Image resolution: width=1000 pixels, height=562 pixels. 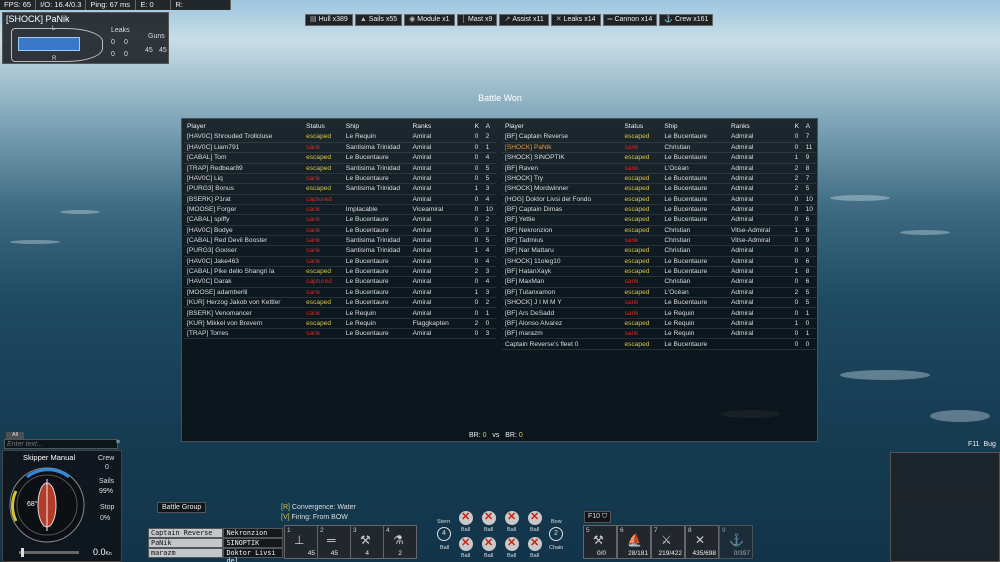 I want to click on hull-diagram: L R, so click(x=57, y=44).